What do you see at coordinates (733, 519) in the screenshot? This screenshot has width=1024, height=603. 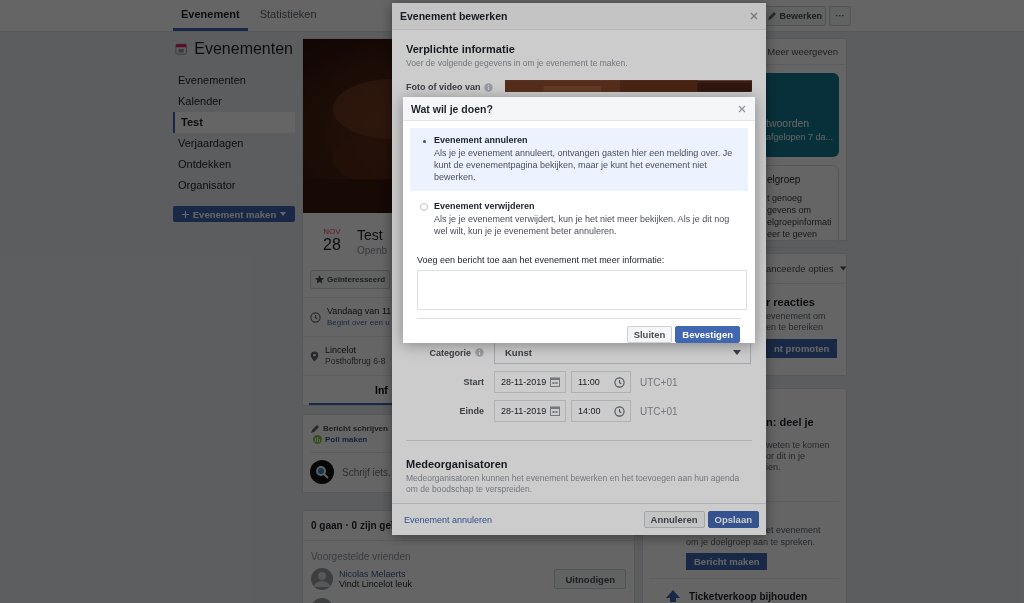 I see `save-button: Opslaan` at bounding box center [733, 519].